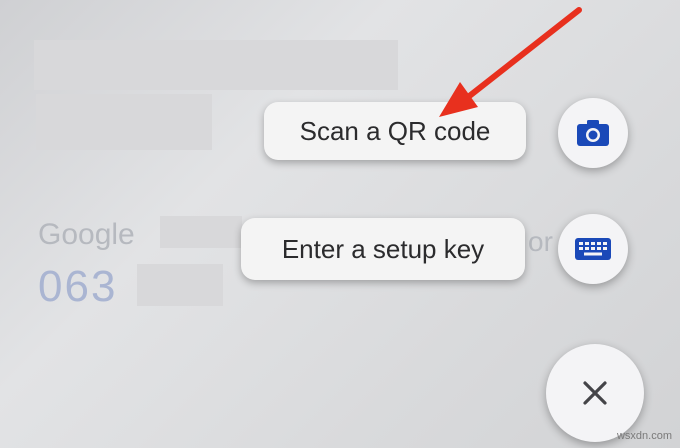 The height and width of the screenshot is (448, 680). What do you see at coordinates (510, 62) in the screenshot?
I see `annotation-arrow-icon` at bounding box center [510, 62].